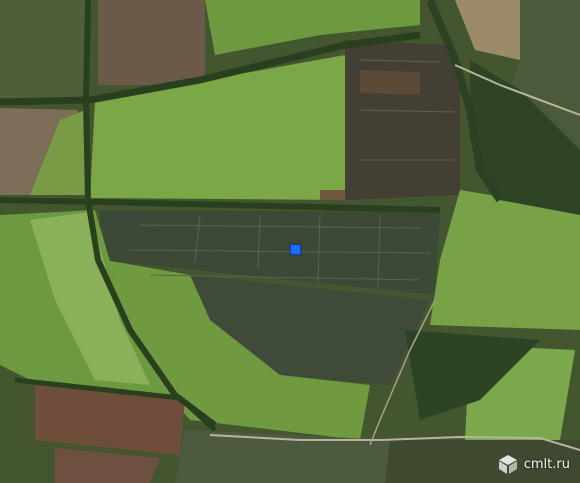 Image resolution: width=580 pixels, height=483 pixels. Describe the element at coordinates (42, 50) in the screenshot. I see `village-top-left` at that location.